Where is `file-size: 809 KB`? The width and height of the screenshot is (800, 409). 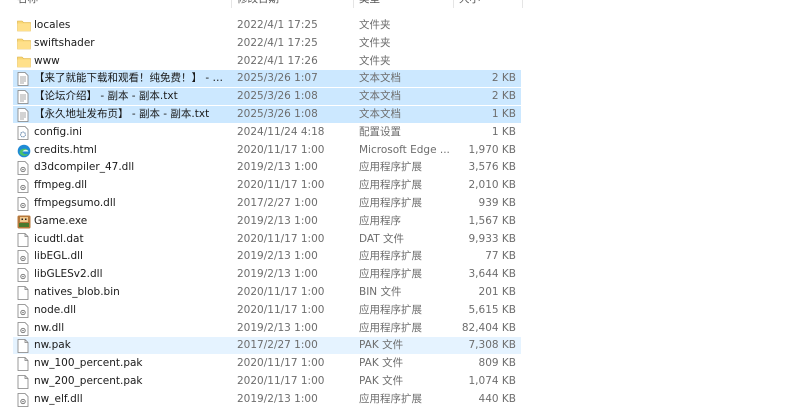 file-size: 809 KB is located at coordinates (497, 363).